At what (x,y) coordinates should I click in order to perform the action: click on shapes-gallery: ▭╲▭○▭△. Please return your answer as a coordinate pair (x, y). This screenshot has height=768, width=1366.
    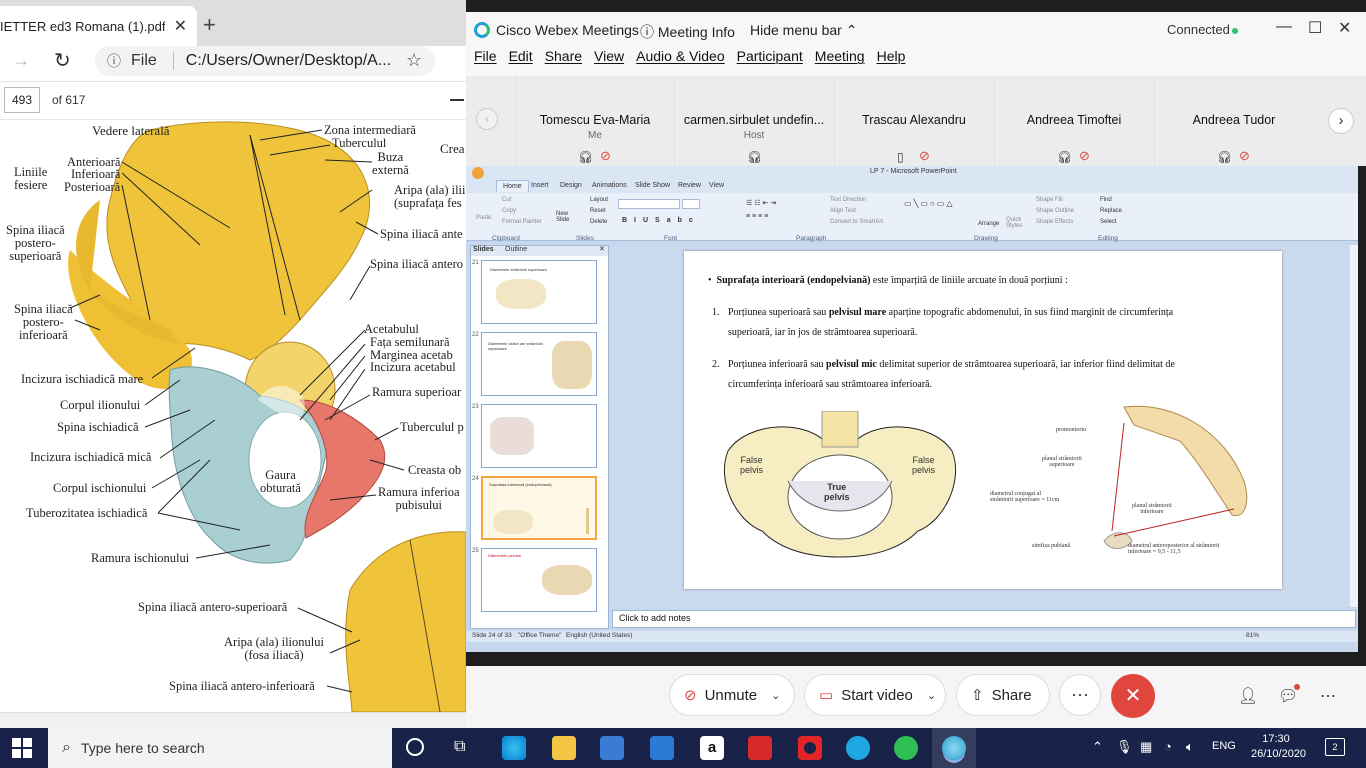
    Looking at the image, I should click on (929, 203).